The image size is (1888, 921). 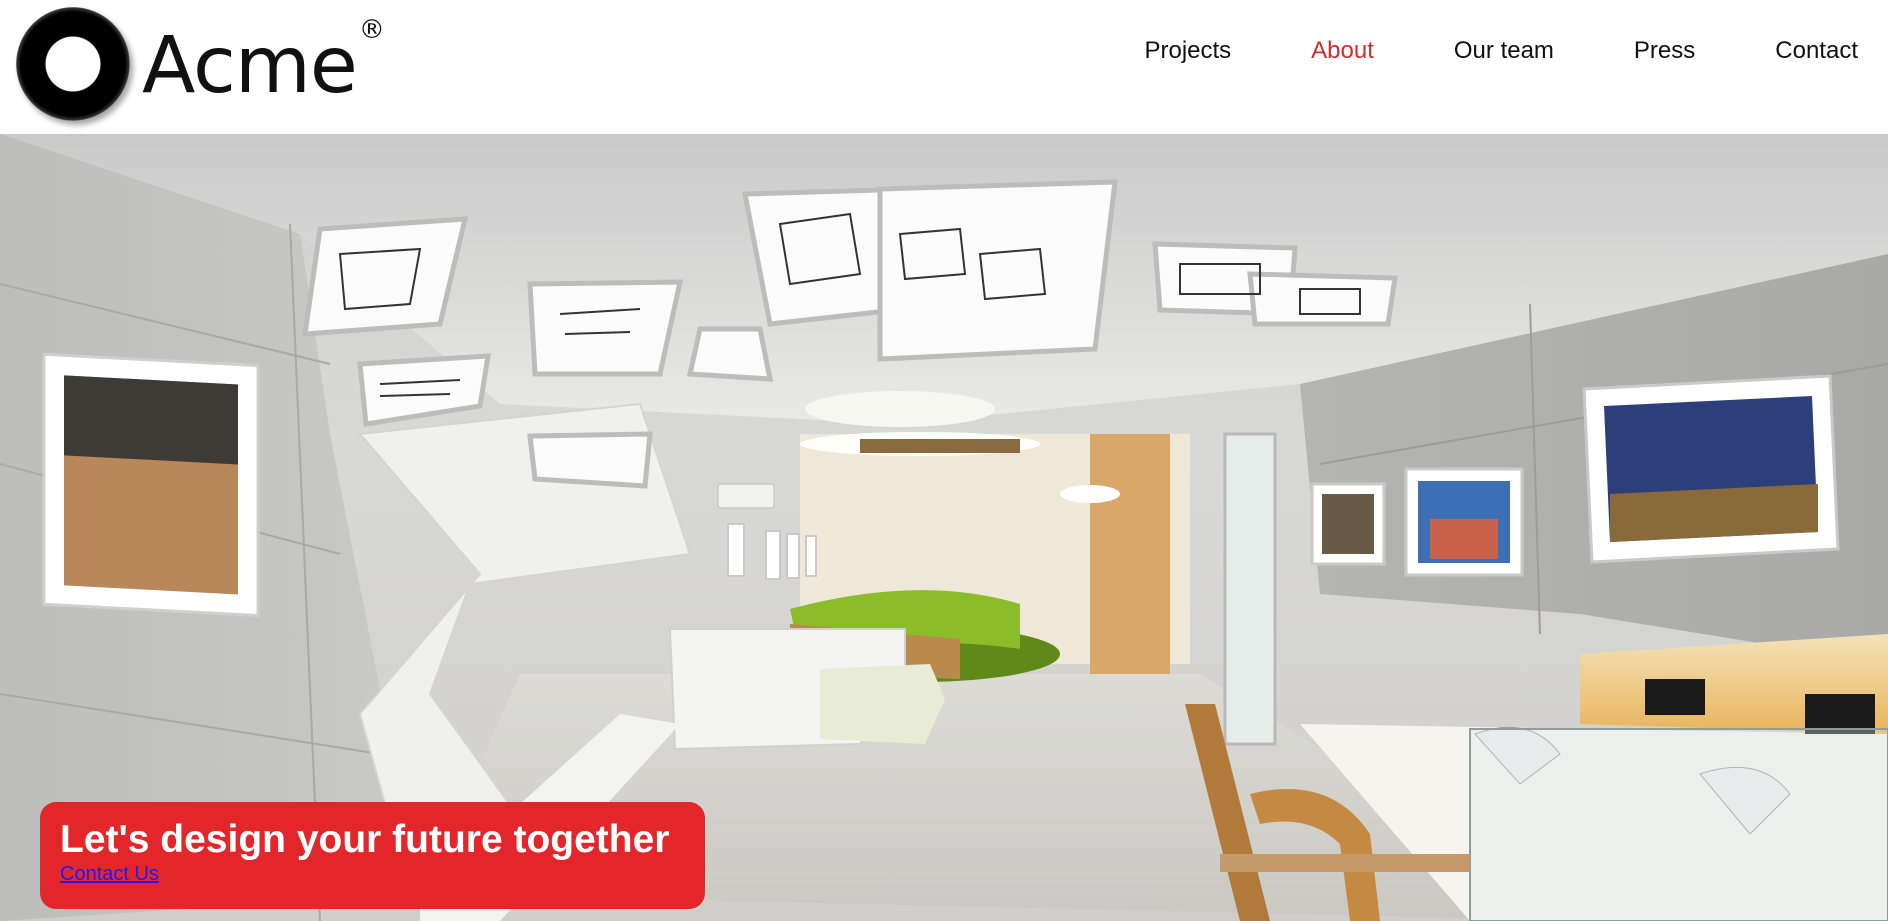 I want to click on main-nav: Projects About Our team Press Contact, so click(x=1461, y=51).